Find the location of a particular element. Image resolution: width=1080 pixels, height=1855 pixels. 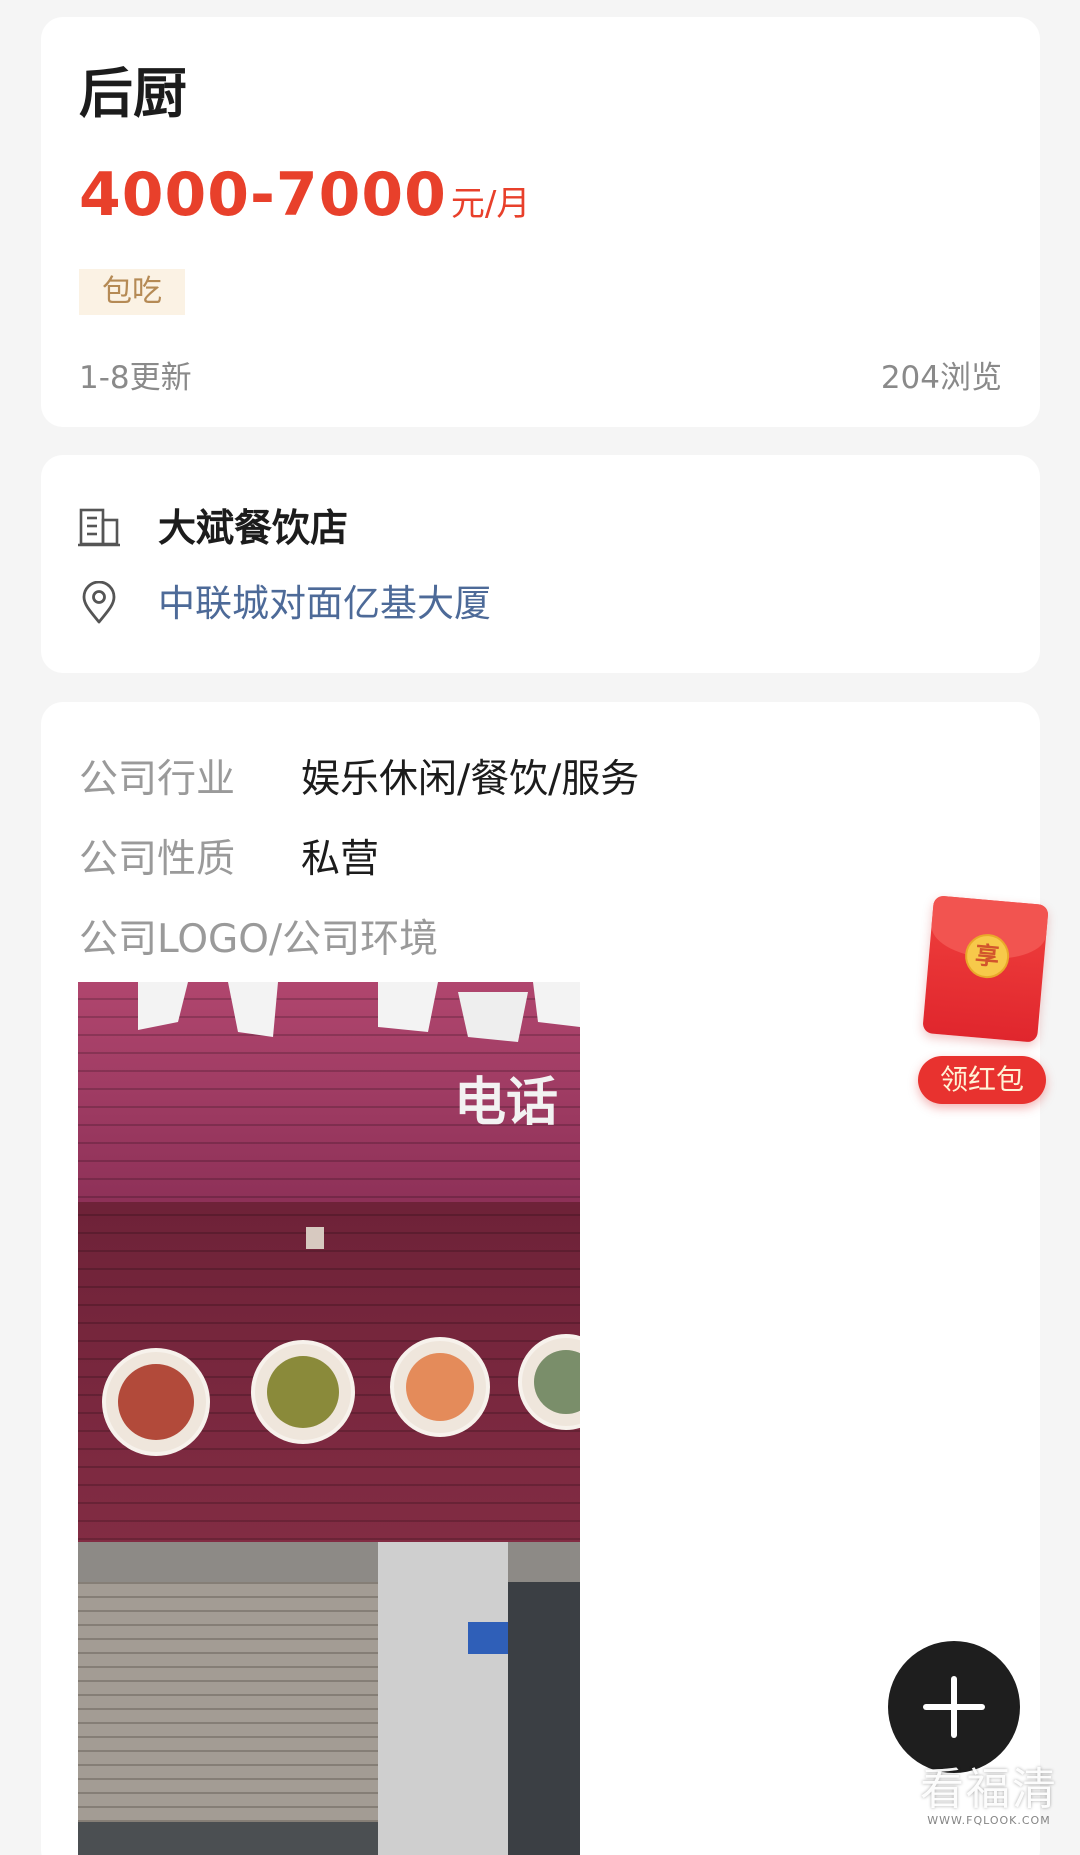

location-pin-icon is located at coordinates (99, 602).